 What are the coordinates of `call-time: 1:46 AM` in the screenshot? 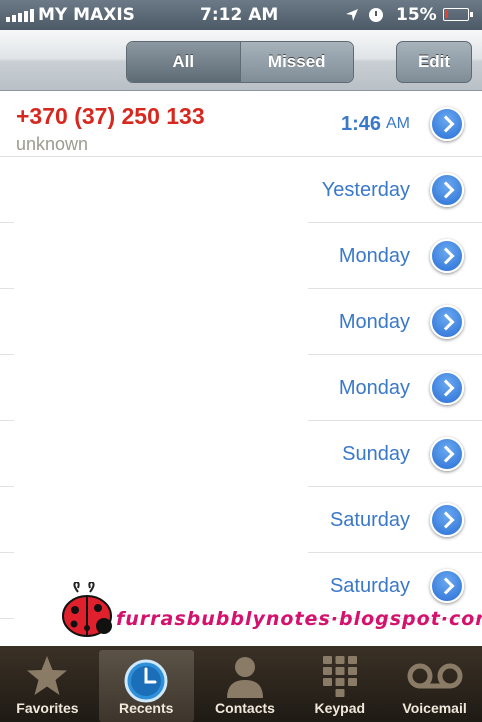 It's located at (375, 123).